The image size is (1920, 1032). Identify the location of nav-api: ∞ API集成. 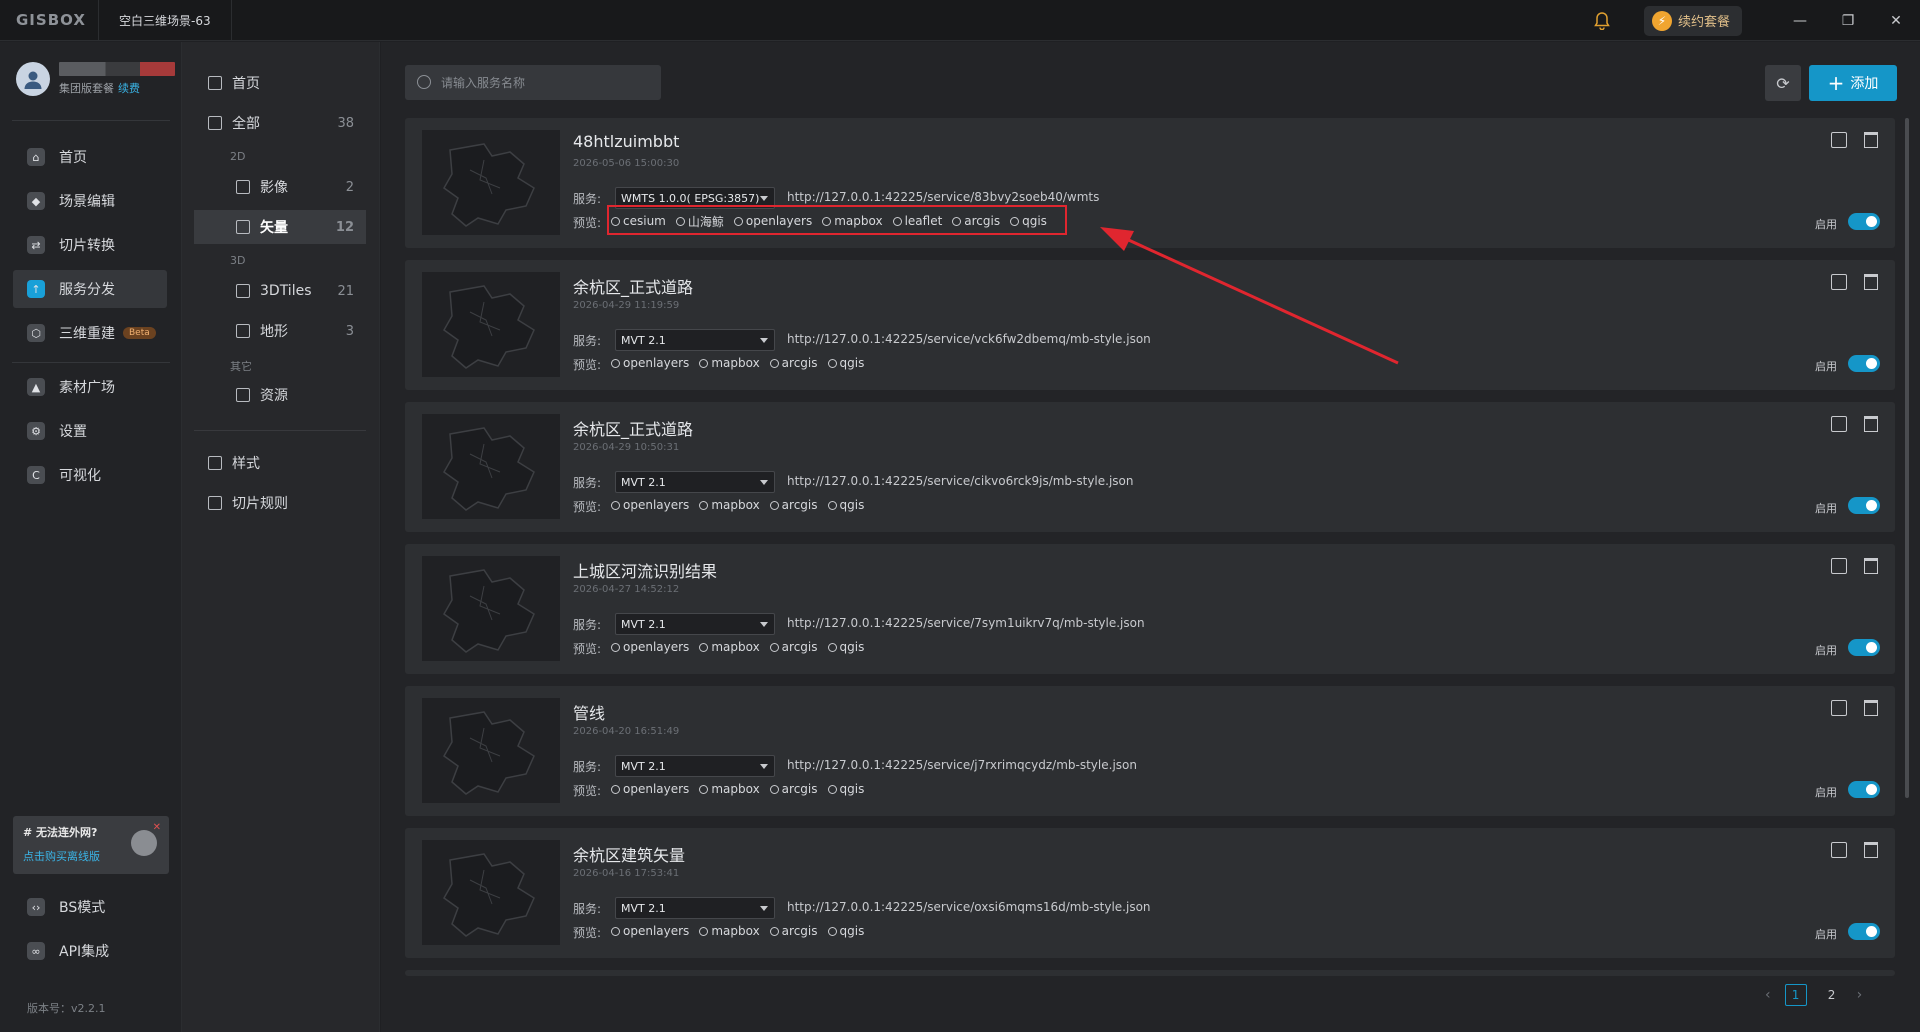
(90, 951).